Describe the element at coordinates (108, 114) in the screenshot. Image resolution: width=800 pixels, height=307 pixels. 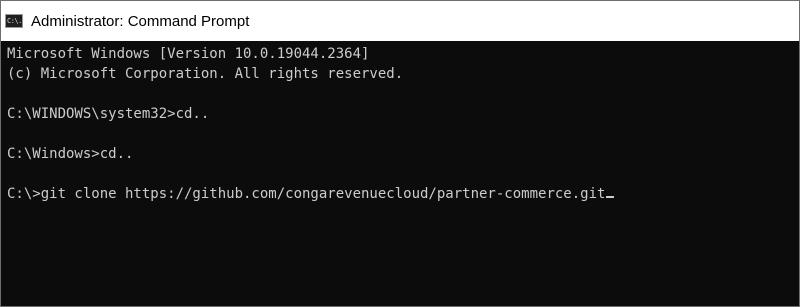
I see `console-line-command-cd-1: C:\WINDOWS\system32>cd..` at that location.